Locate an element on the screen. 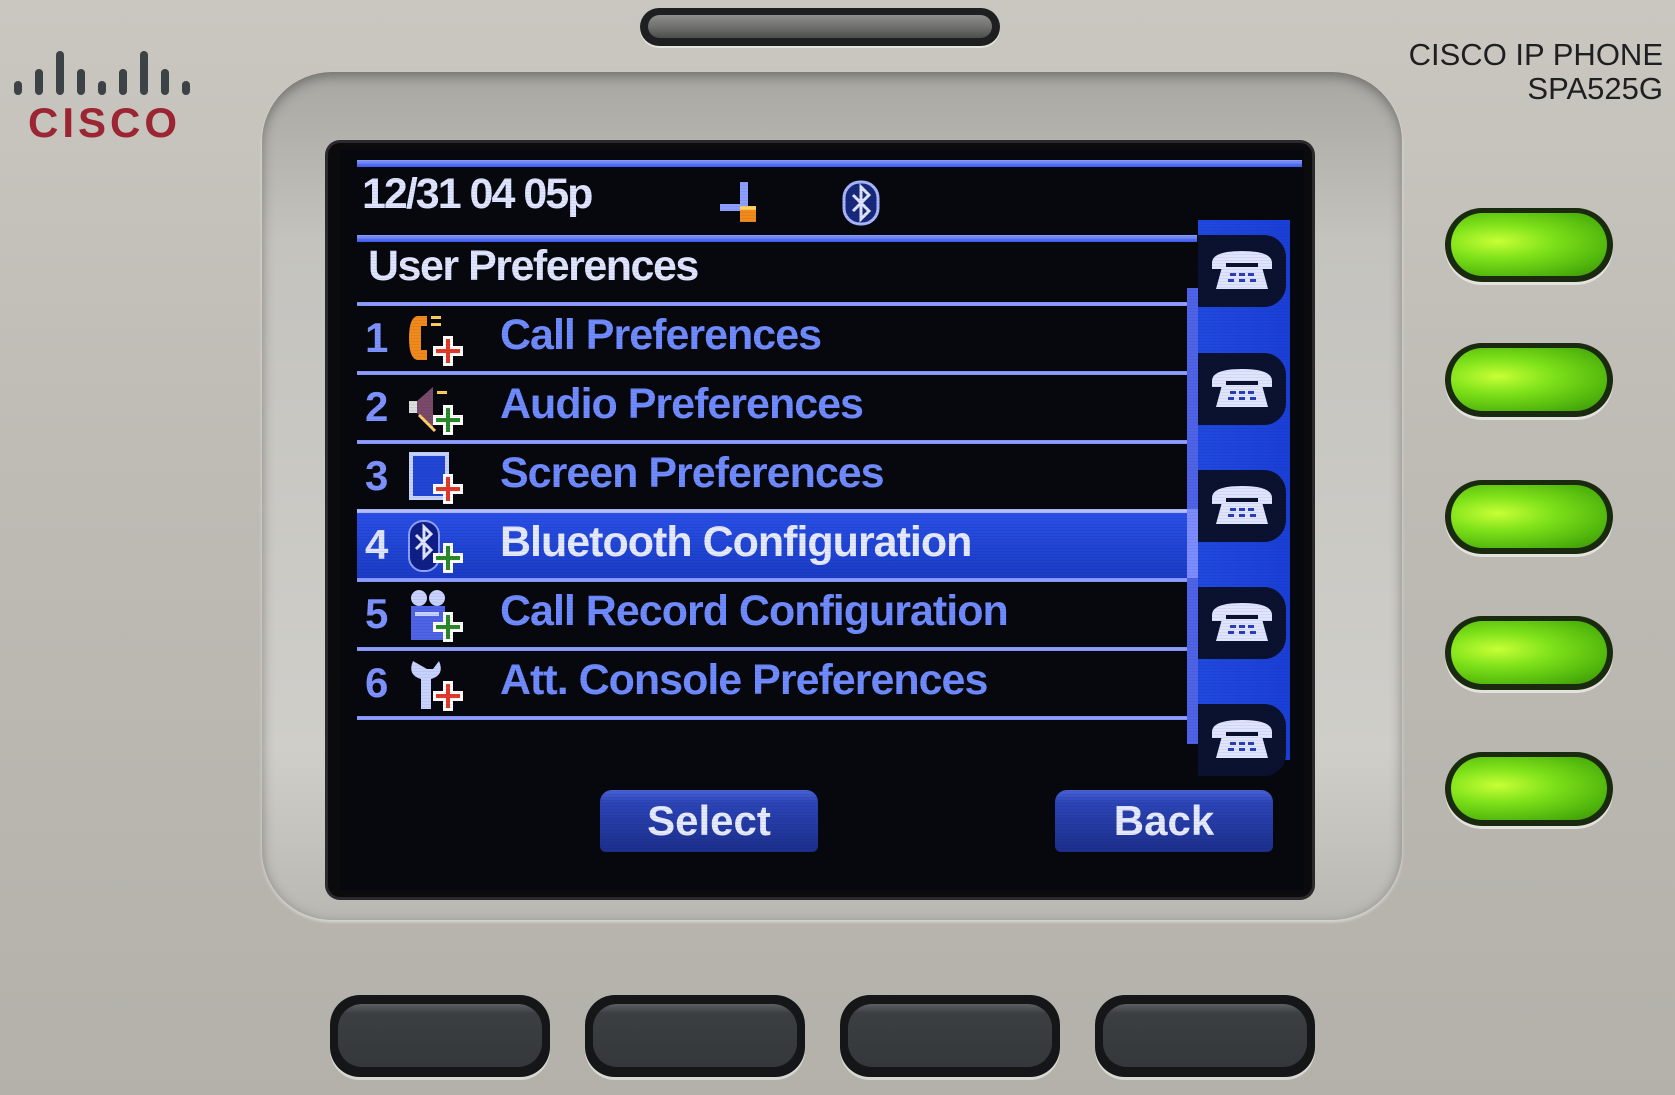 Image resolution: width=1675 pixels, height=1095 pixels. menu-item-call-record-configuration: 5 Call Record Configuration is located at coordinates (772, 612).